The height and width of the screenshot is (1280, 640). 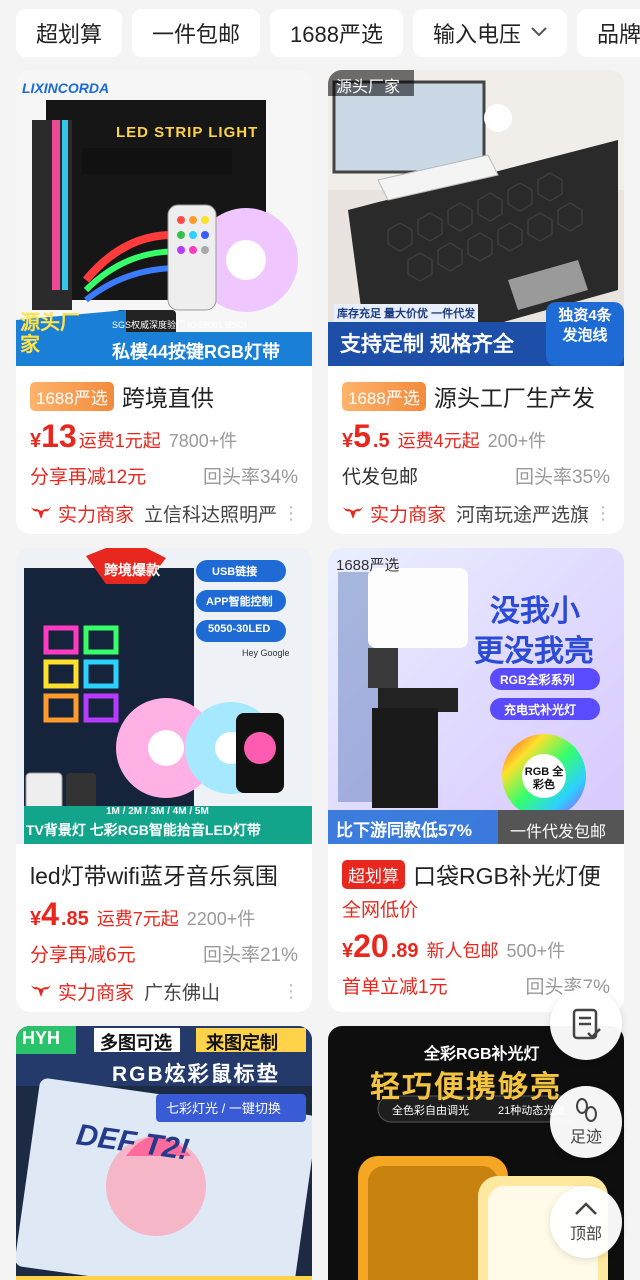 What do you see at coordinates (381, 441) in the screenshot?
I see `price-decimal: .5` at bounding box center [381, 441].